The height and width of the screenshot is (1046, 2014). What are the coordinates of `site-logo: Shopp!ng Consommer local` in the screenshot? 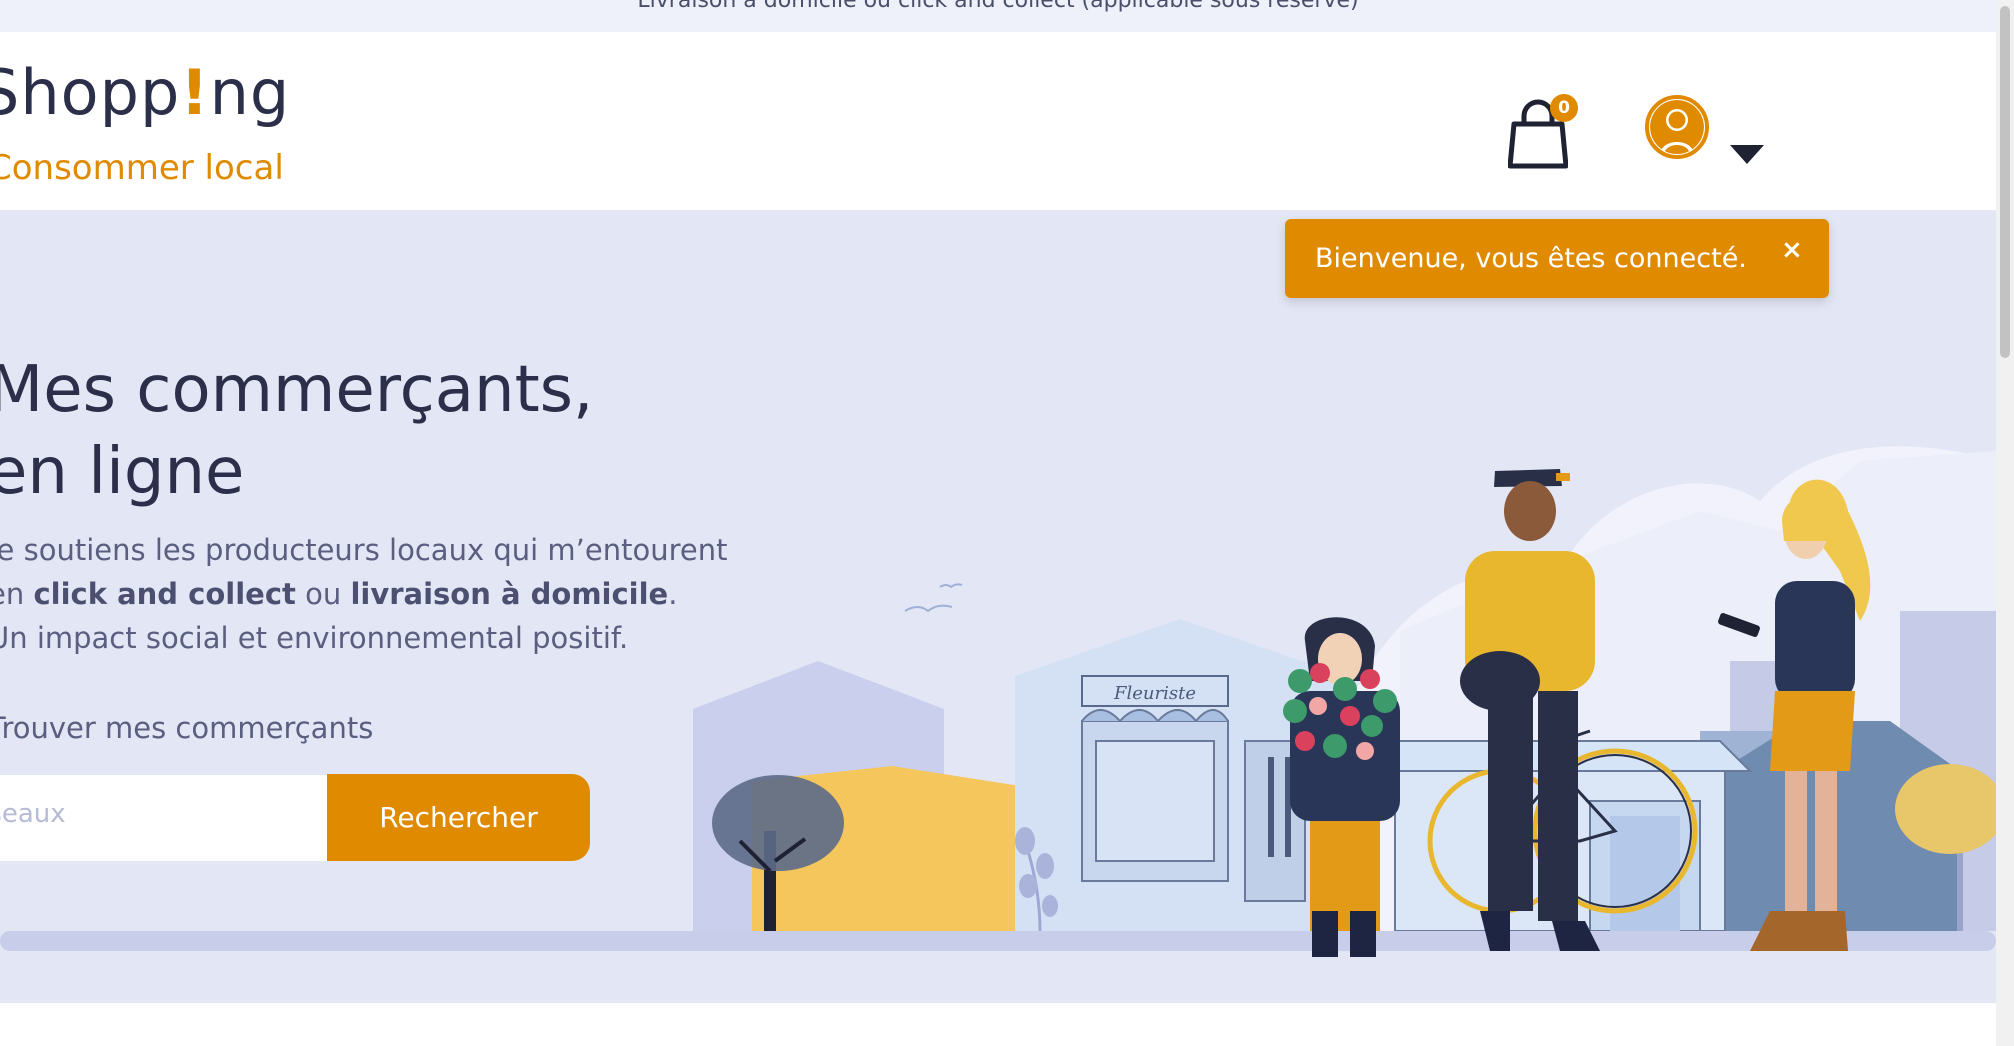 It's located at (144, 122).